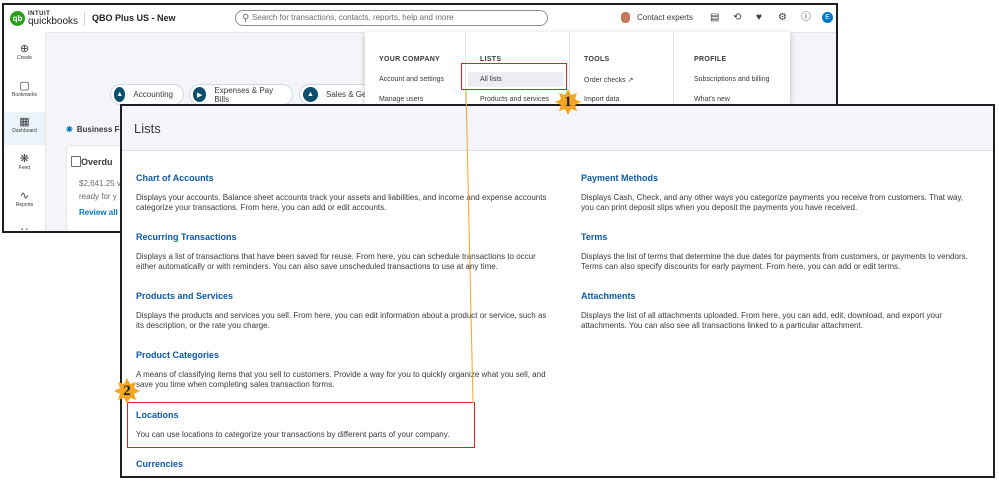  What do you see at coordinates (24, 168) in the screenshot?
I see `nav-feed-label: Feed` at bounding box center [24, 168].